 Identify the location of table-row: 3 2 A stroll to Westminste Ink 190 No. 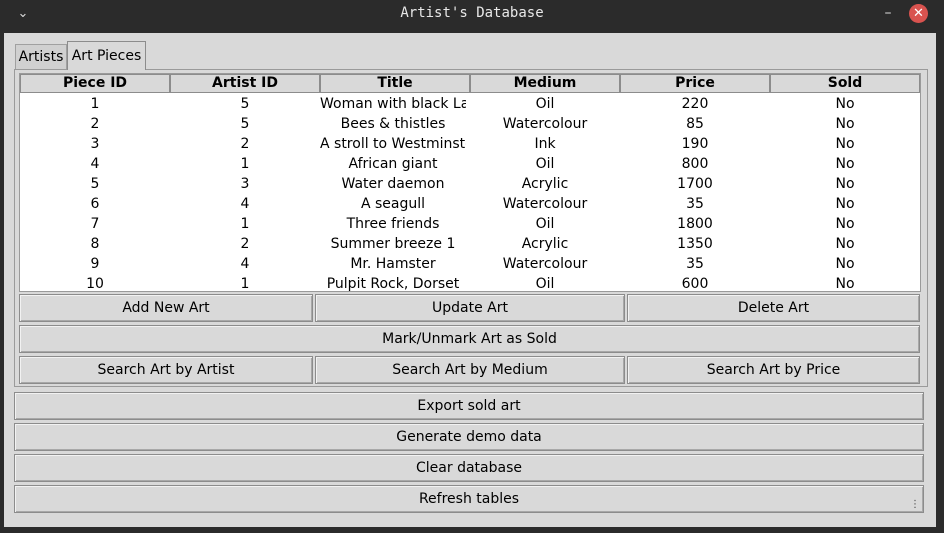
(470, 144).